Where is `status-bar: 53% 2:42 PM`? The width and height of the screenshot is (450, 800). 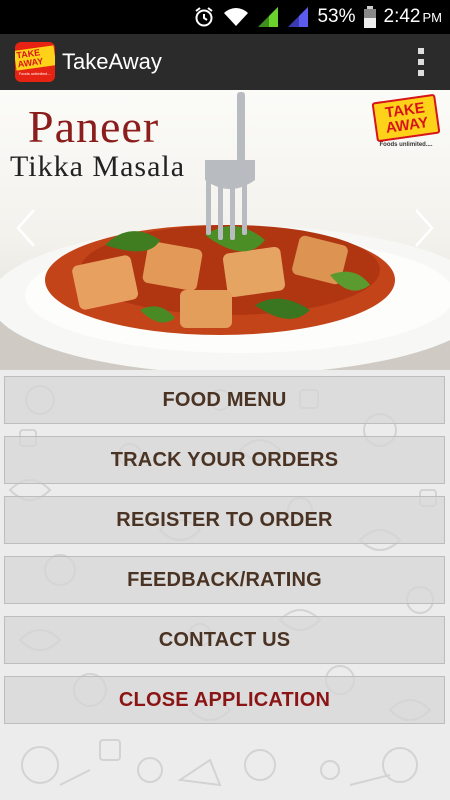 status-bar: 53% 2:42 PM is located at coordinates (225, 17).